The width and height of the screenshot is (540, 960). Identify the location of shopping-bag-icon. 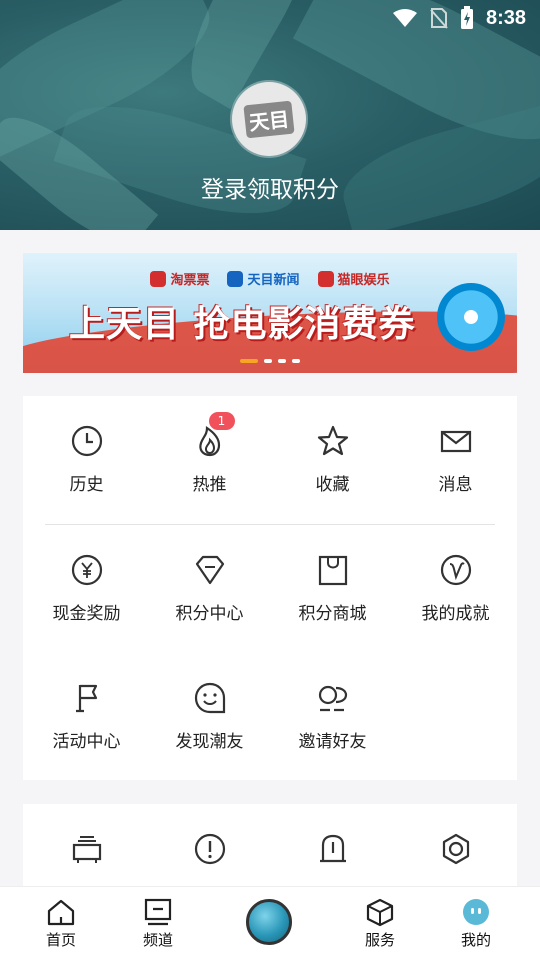
(333, 570).